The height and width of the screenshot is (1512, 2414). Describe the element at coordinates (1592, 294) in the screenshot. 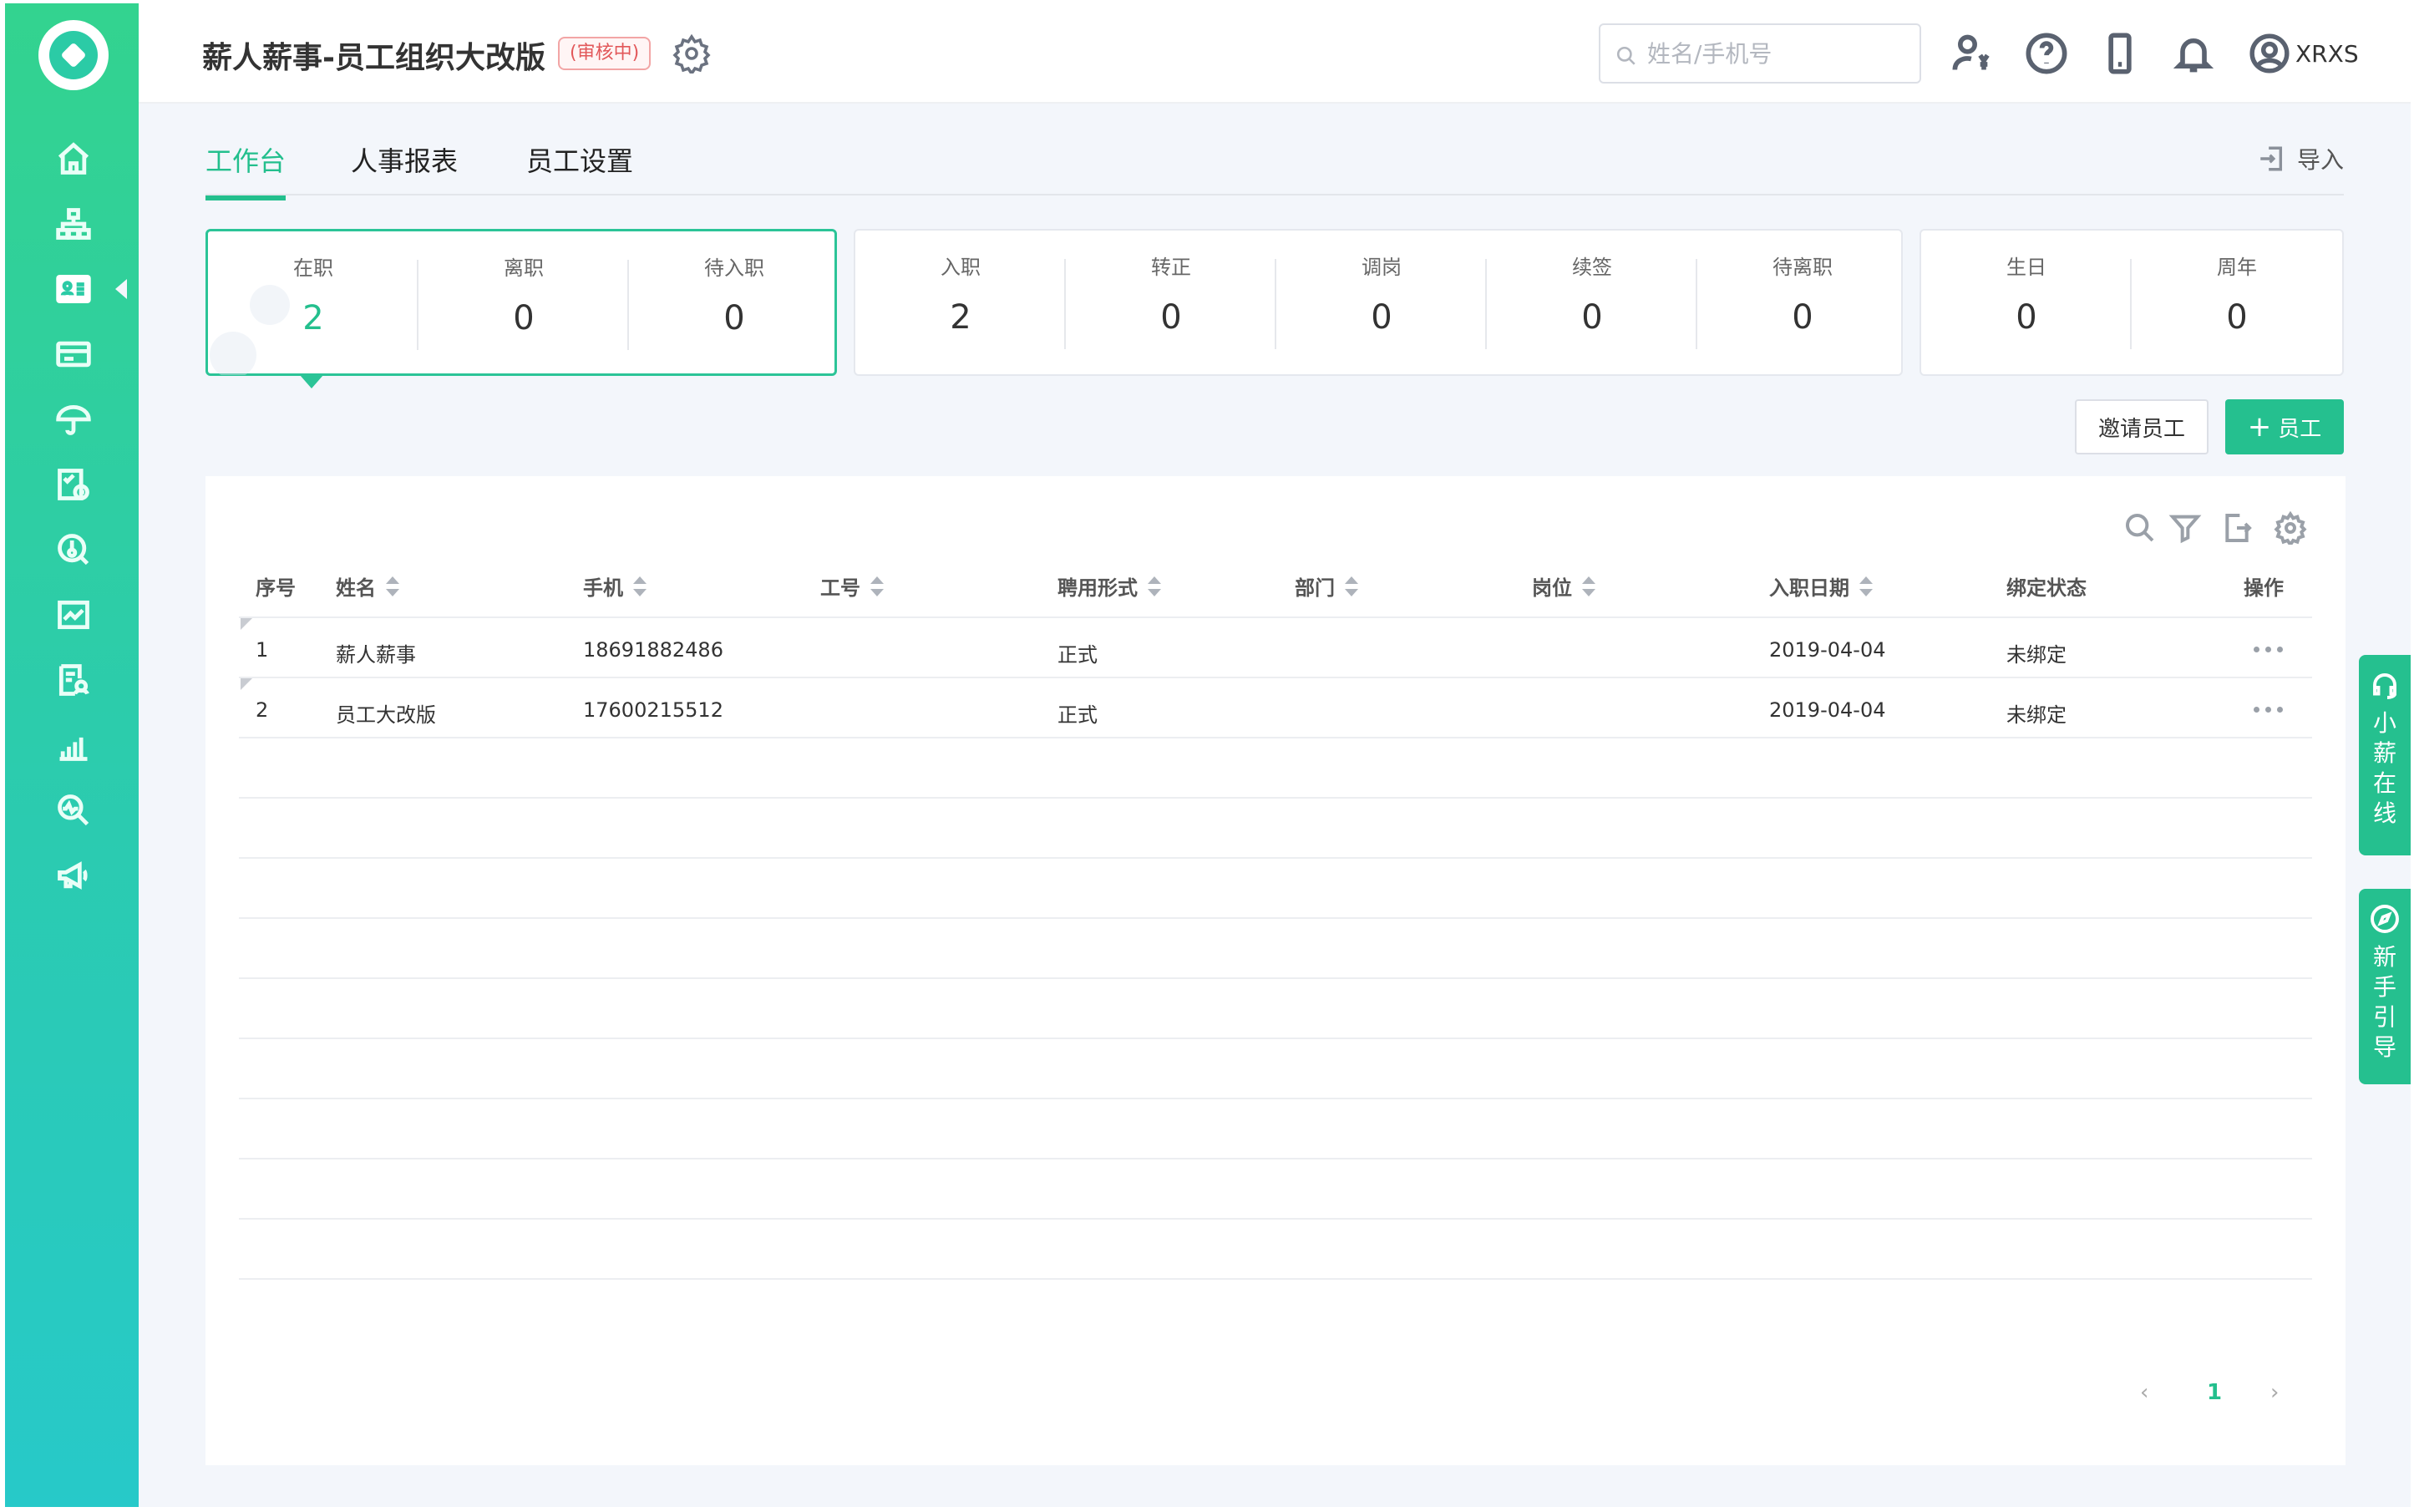

I see `stat-renewed: 续签 0` at that location.